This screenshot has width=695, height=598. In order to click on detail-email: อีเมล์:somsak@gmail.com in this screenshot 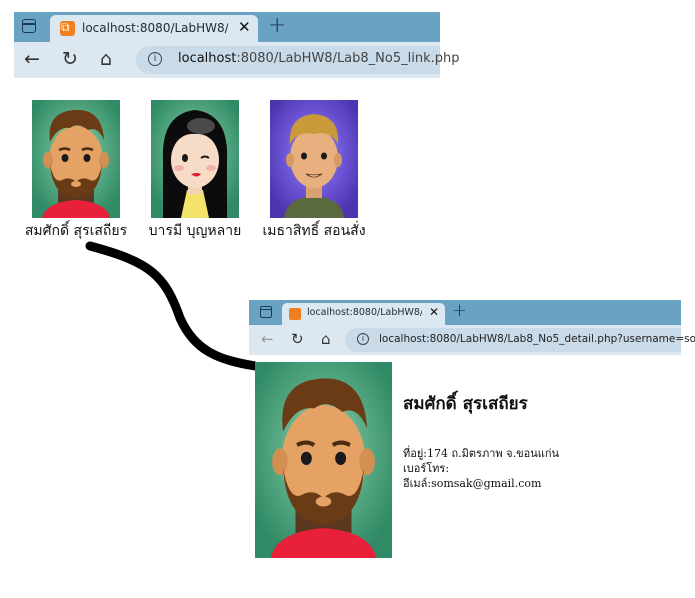, I will do `click(472, 483)`.